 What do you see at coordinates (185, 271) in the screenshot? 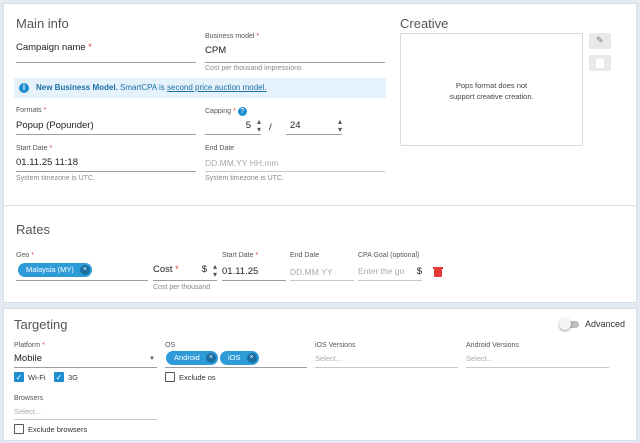
I see `cost-input: Cost * $ ▴ ▾` at bounding box center [185, 271].